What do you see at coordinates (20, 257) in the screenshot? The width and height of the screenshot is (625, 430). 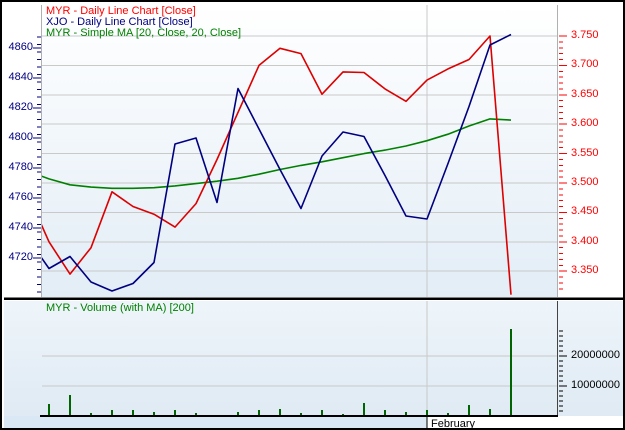 I see `left-axis-tick-label: 4720` at bounding box center [20, 257].